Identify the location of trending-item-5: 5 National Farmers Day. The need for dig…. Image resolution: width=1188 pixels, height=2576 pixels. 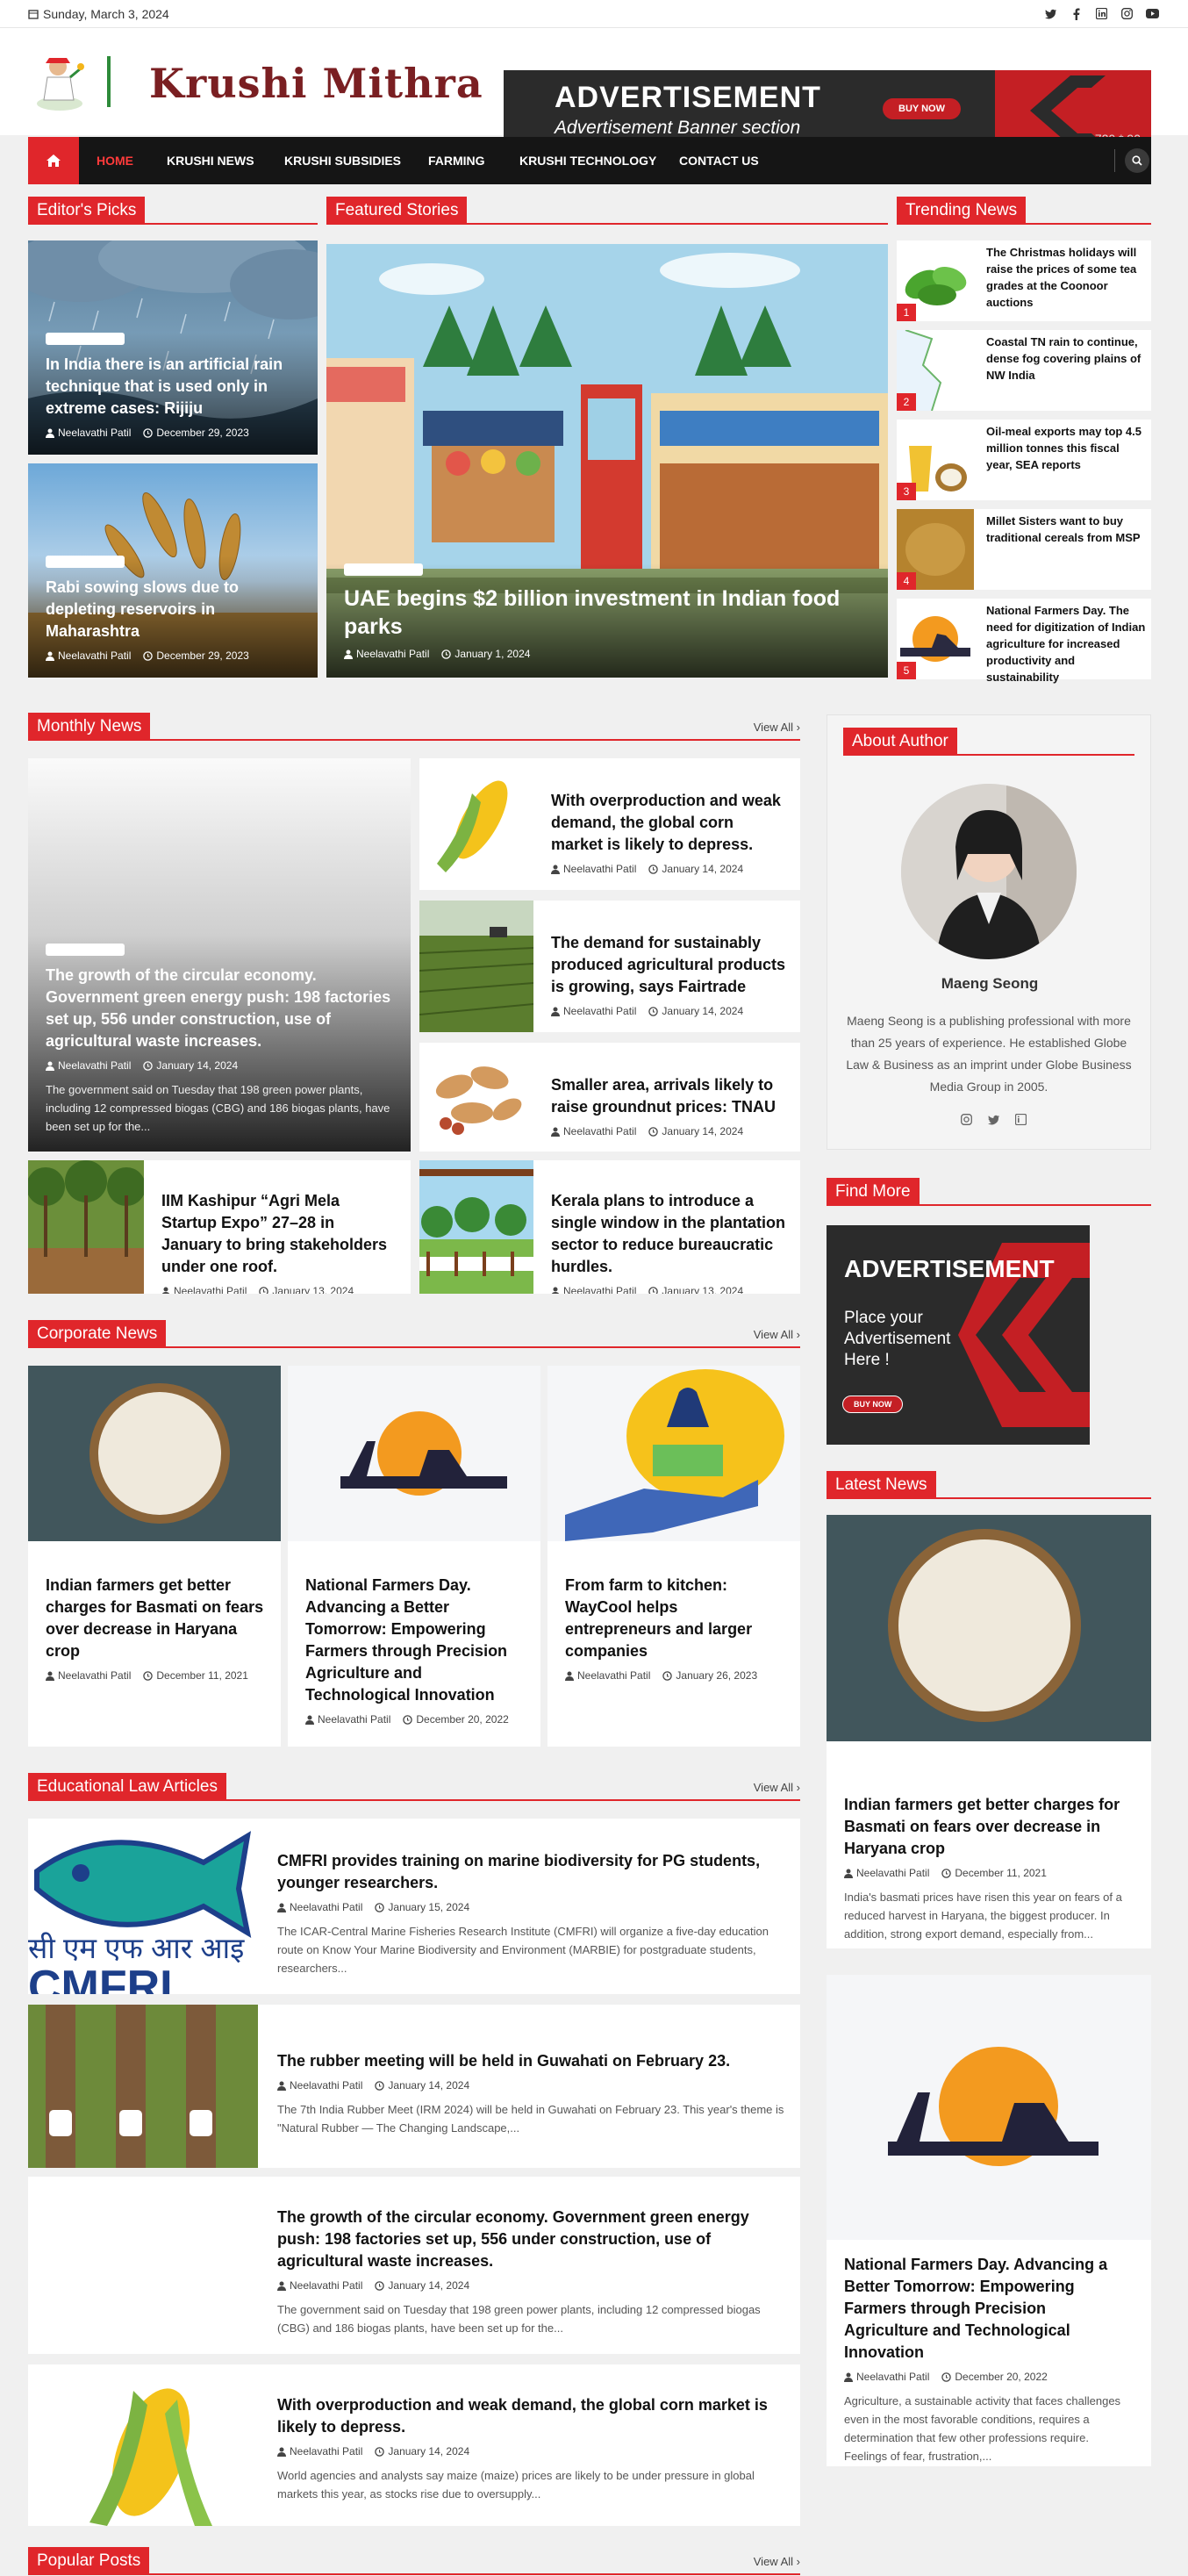
(1024, 641).